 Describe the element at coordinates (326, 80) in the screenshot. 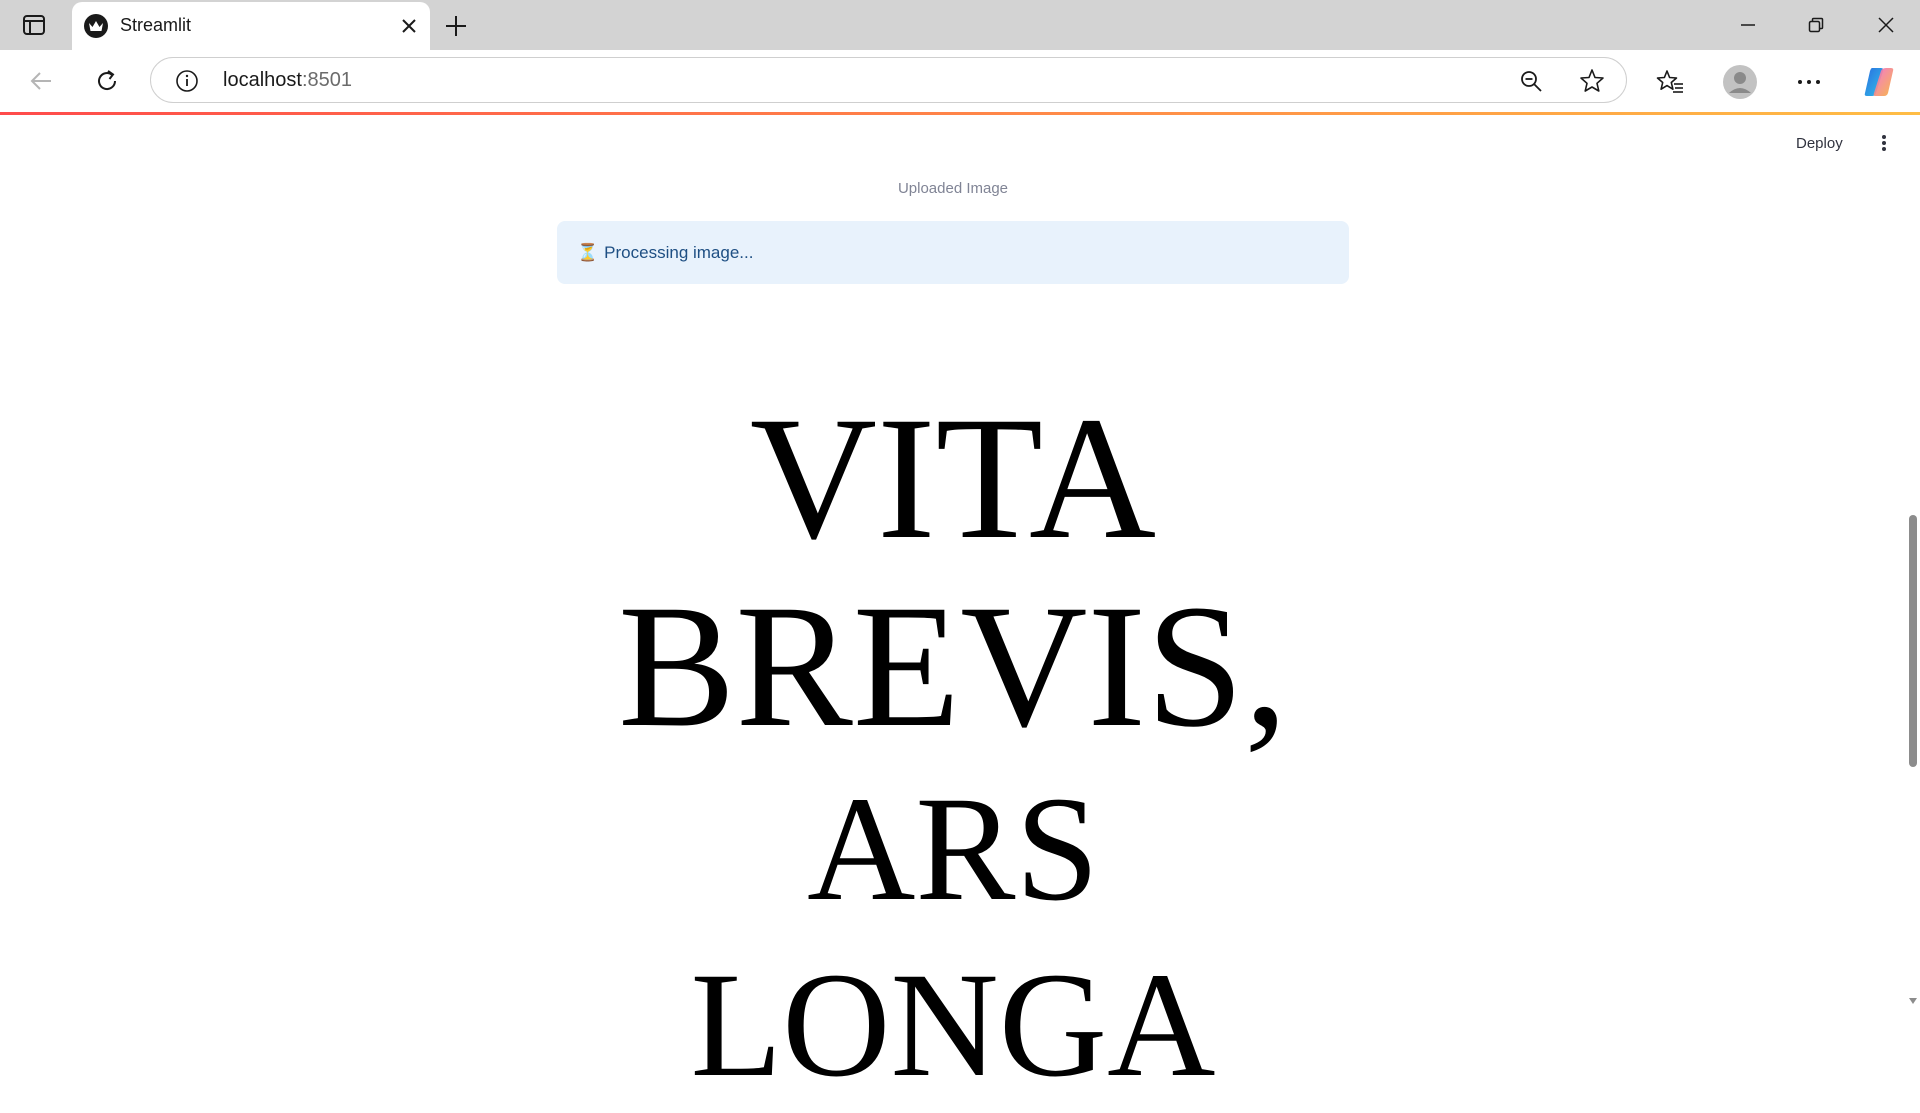

I see `url-port: :8501` at that location.